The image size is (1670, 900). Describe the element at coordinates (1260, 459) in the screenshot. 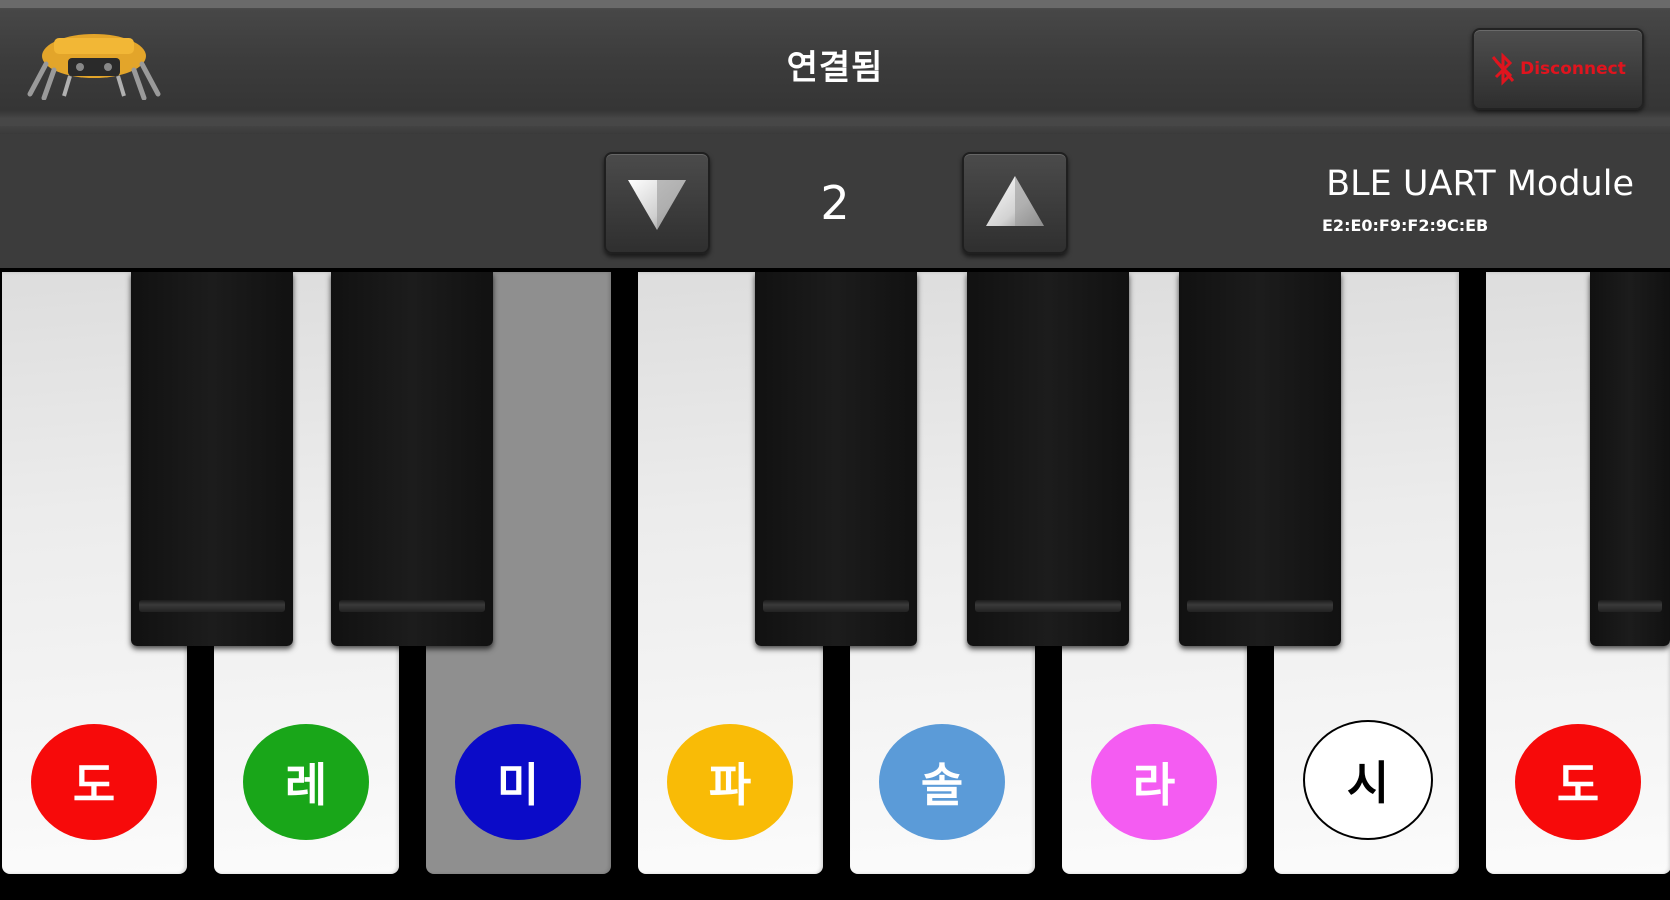

I see `black-key-la-sharp` at that location.